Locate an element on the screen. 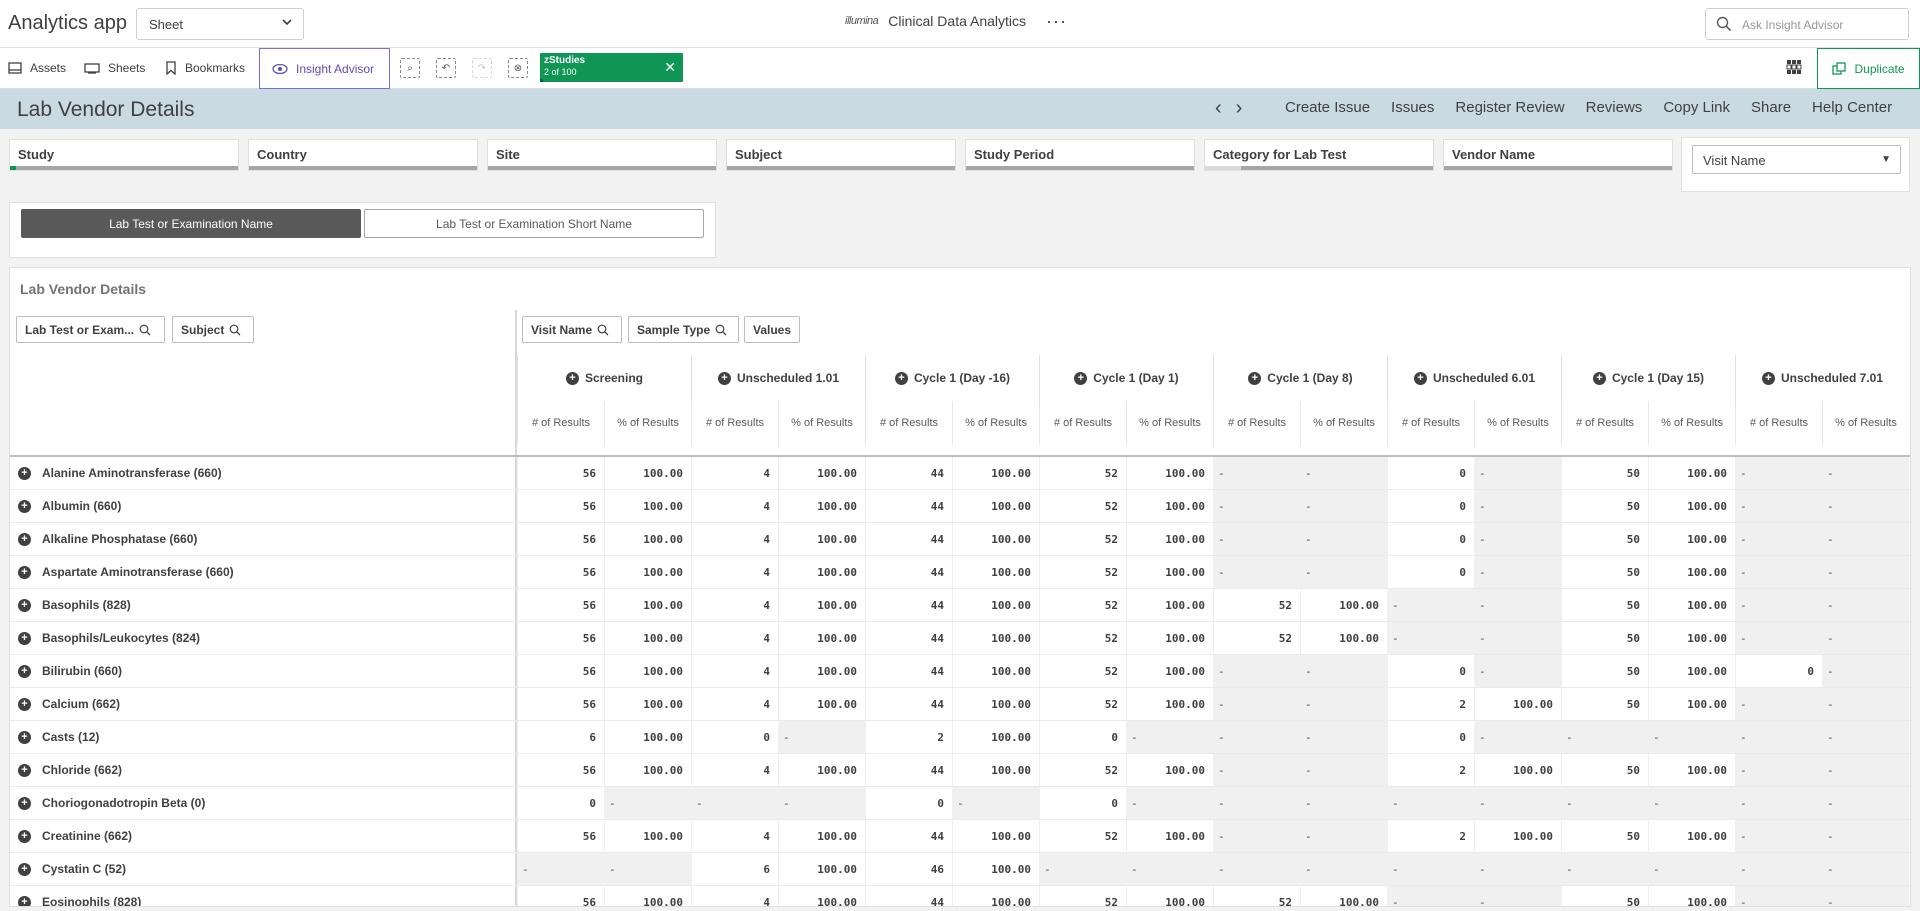  row-label: + Cystatin C (52) is located at coordinates (72, 869).